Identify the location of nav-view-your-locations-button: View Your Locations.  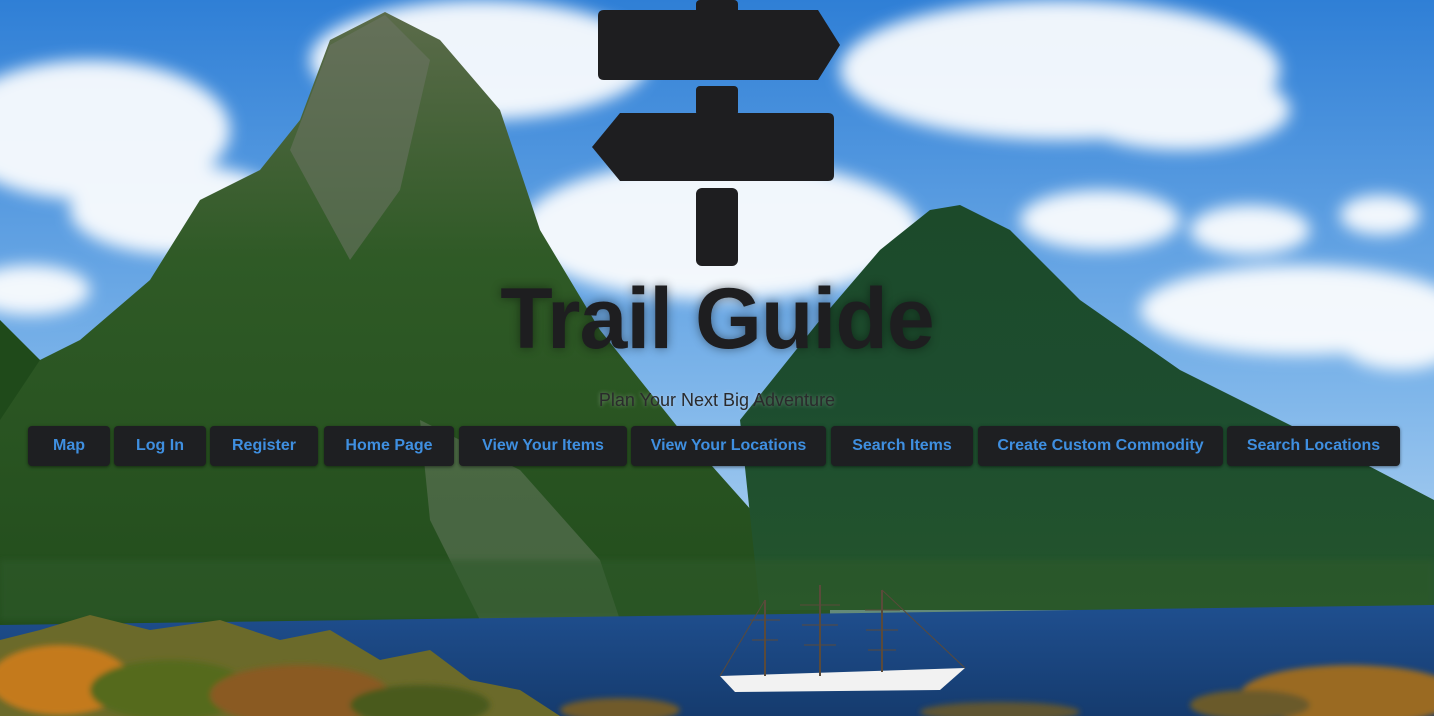
(728, 446).